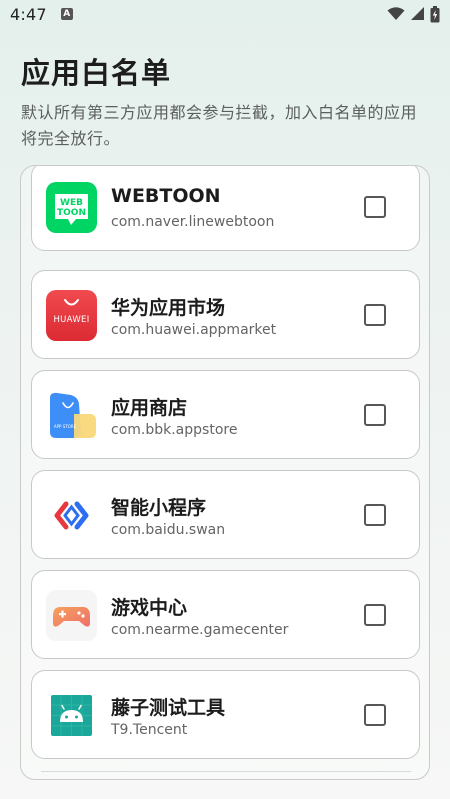  What do you see at coordinates (71, 203) in the screenshot?
I see `svg-text: WEB` at bounding box center [71, 203].